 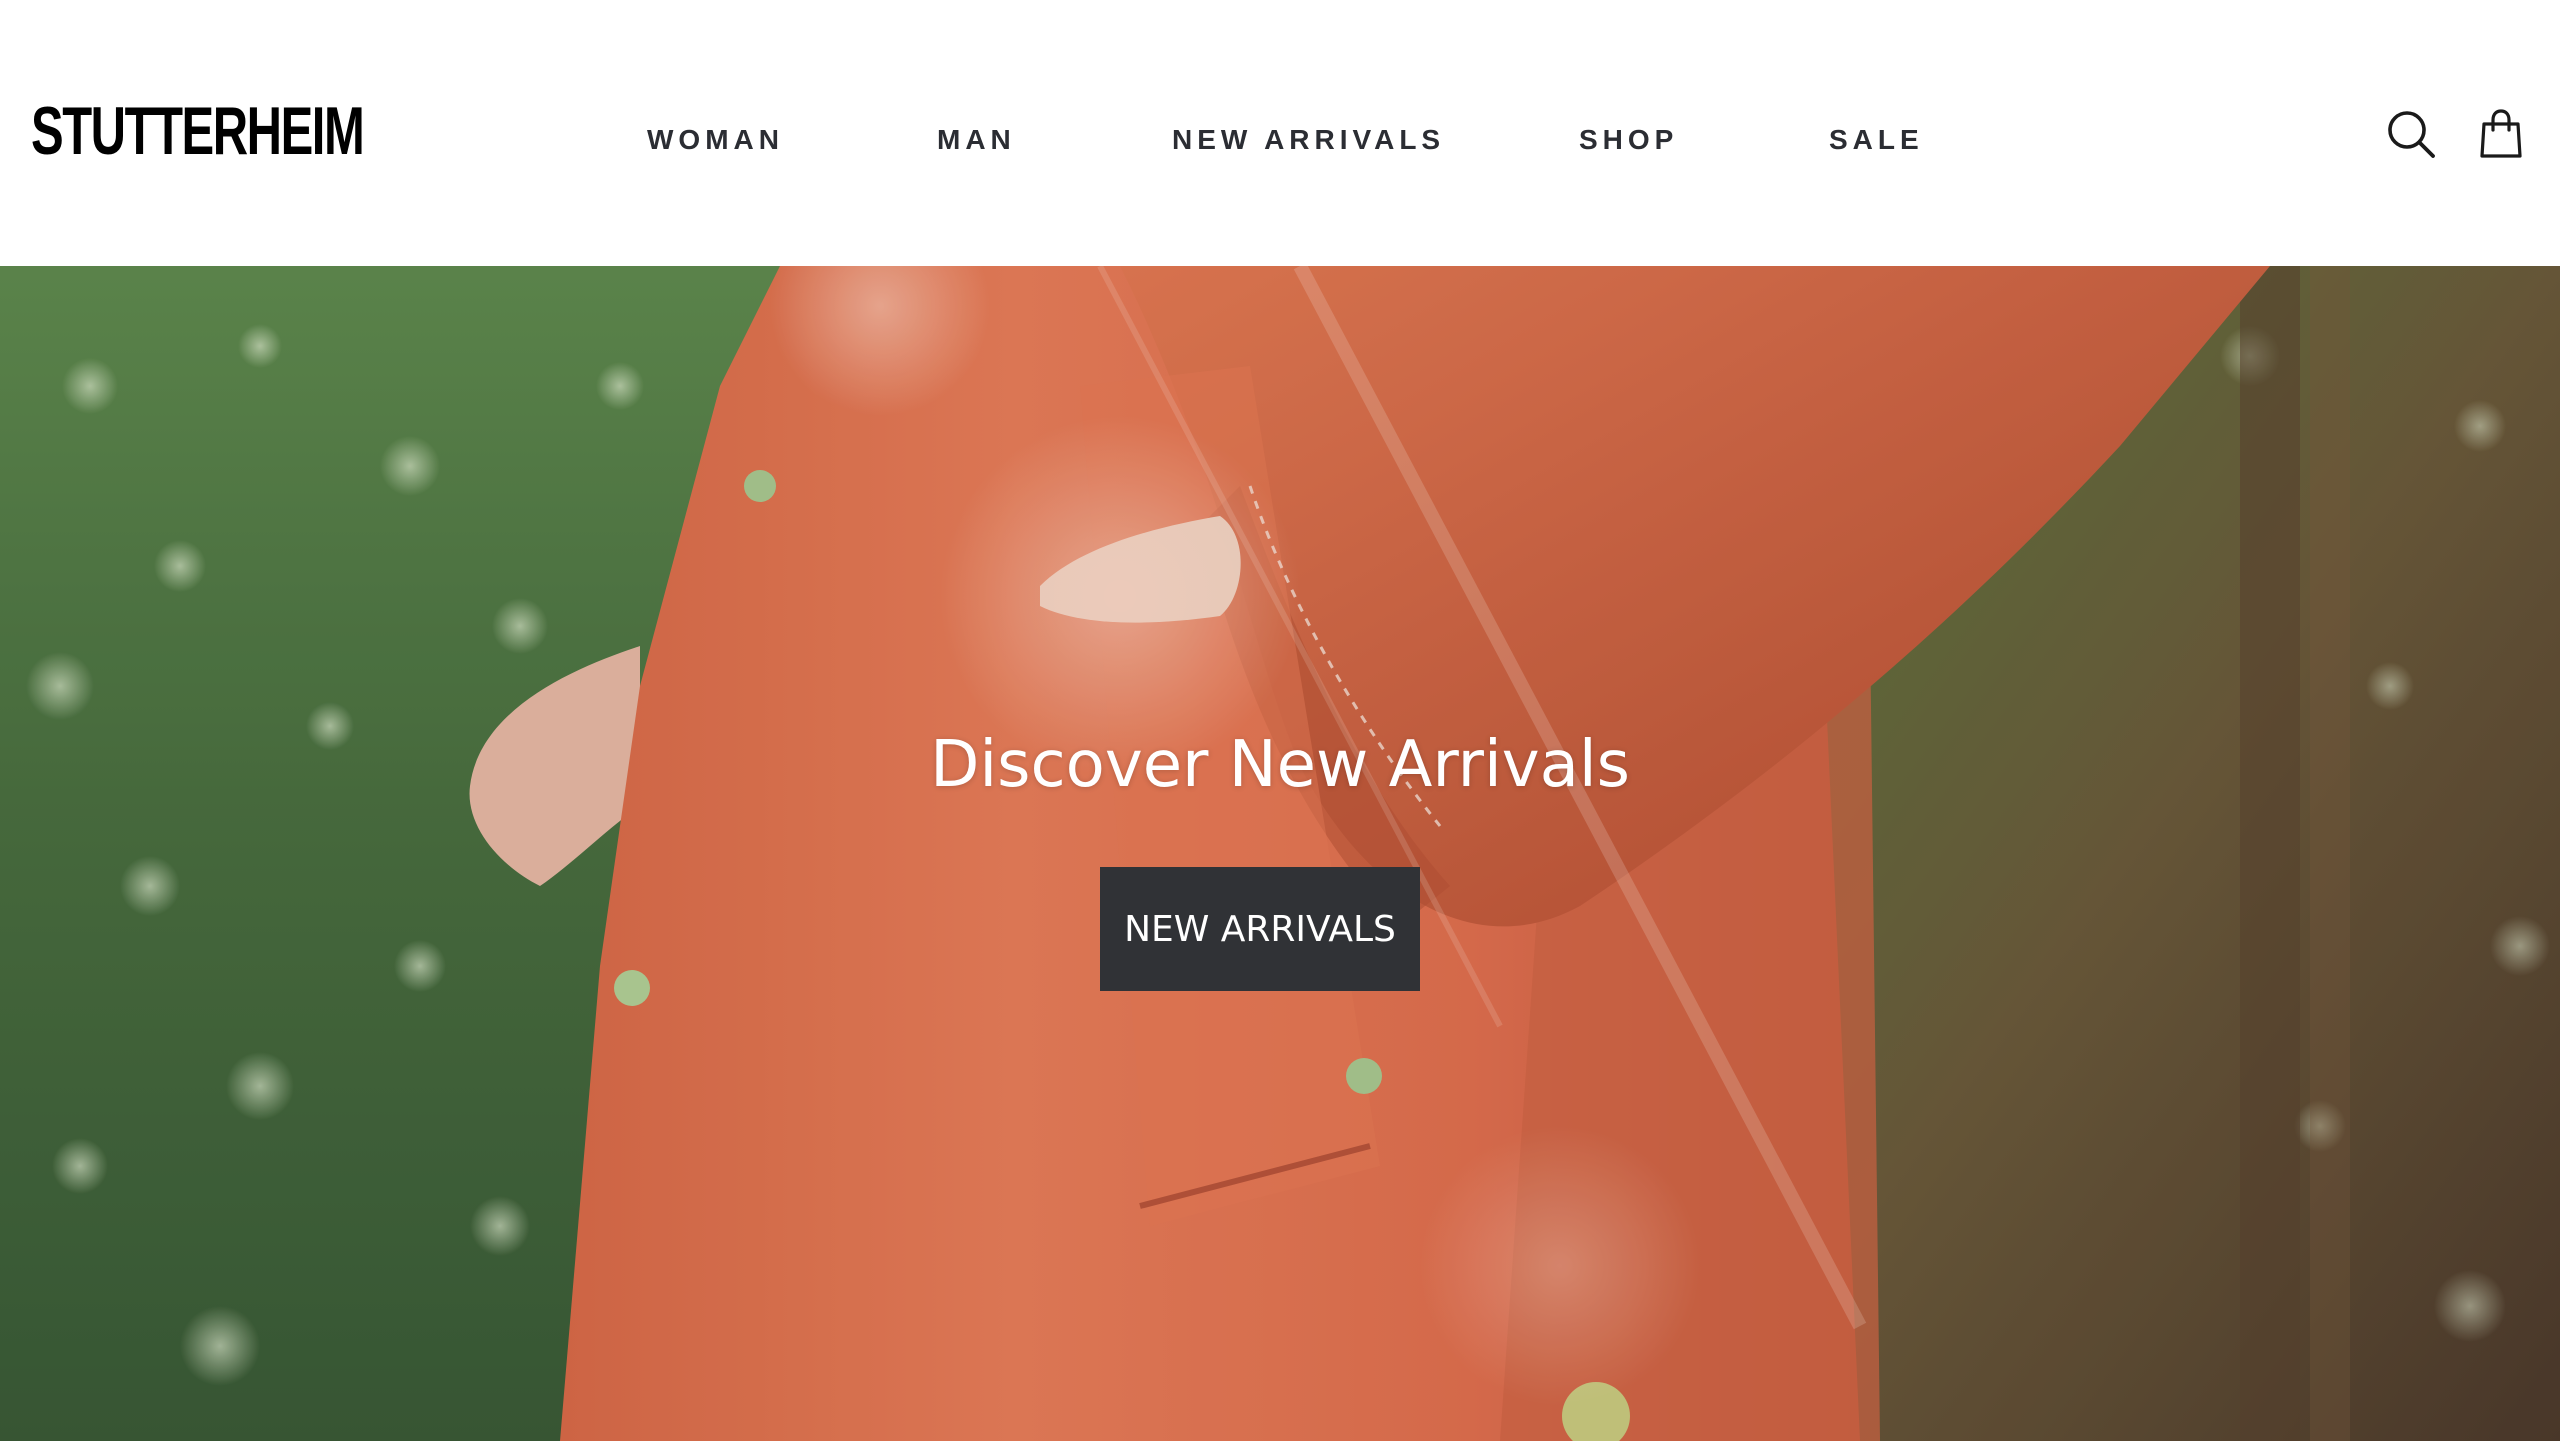 I want to click on shopping-bag-icon, so click(x=2501, y=133).